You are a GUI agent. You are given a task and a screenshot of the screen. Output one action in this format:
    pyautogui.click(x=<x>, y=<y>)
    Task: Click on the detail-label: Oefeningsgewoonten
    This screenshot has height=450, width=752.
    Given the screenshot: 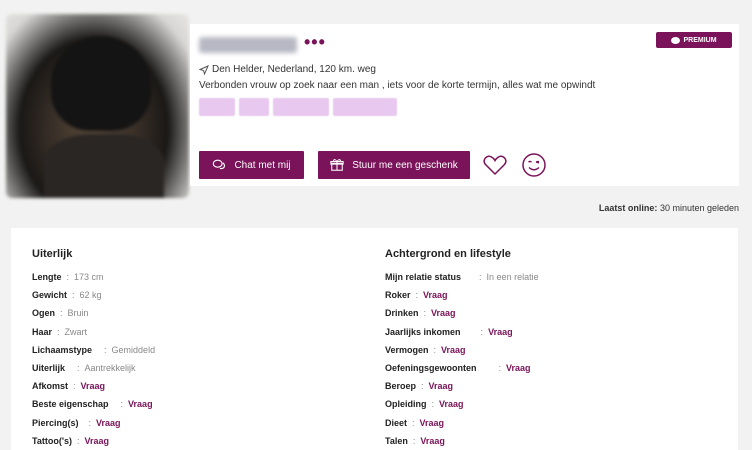 What is the action you would take?
    pyautogui.click(x=431, y=368)
    